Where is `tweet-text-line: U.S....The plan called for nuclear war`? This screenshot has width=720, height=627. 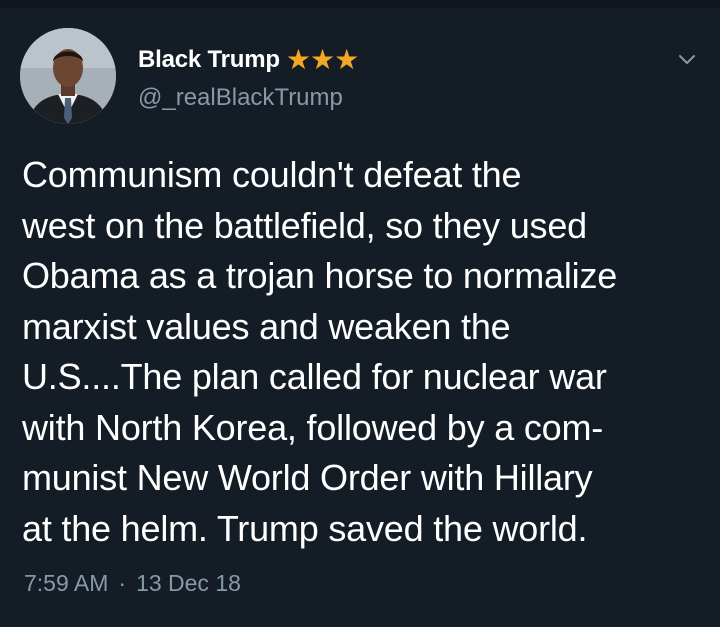 tweet-text-line: U.S....The plan called for nuclear war is located at coordinates (314, 376).